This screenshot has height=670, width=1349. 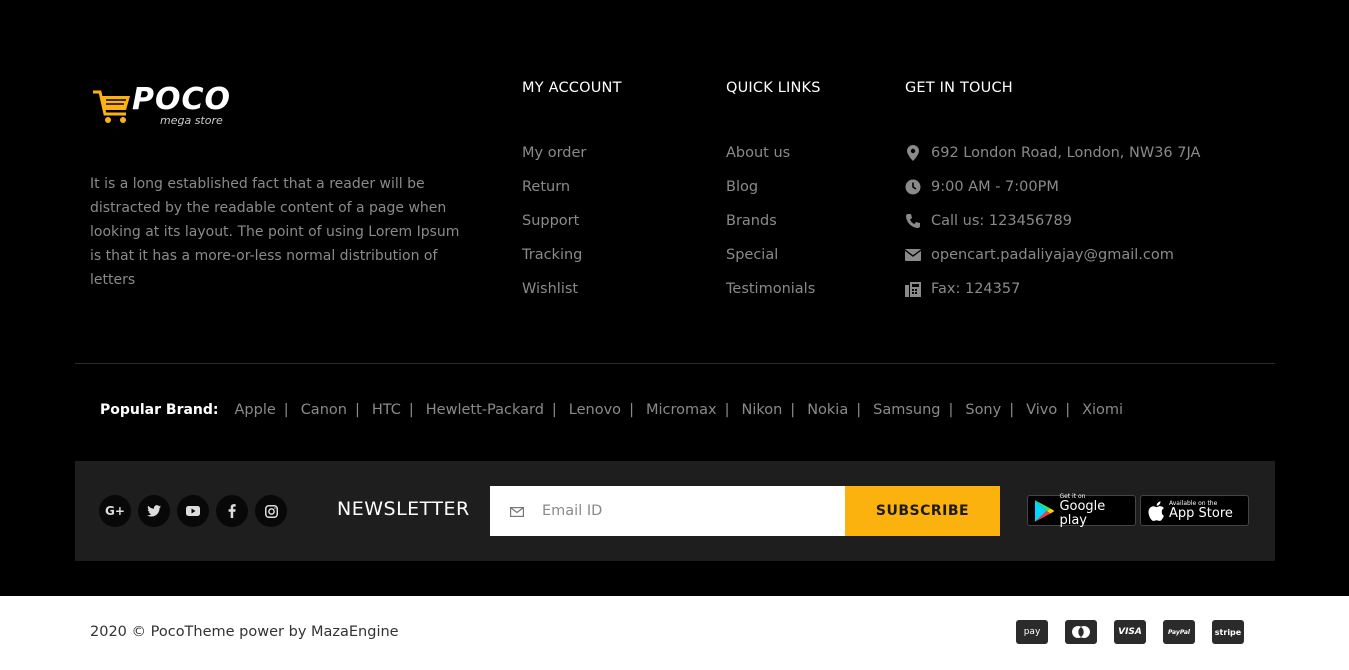 I want to click on brand-link-canon: Canon, so click(x=324, y=410).